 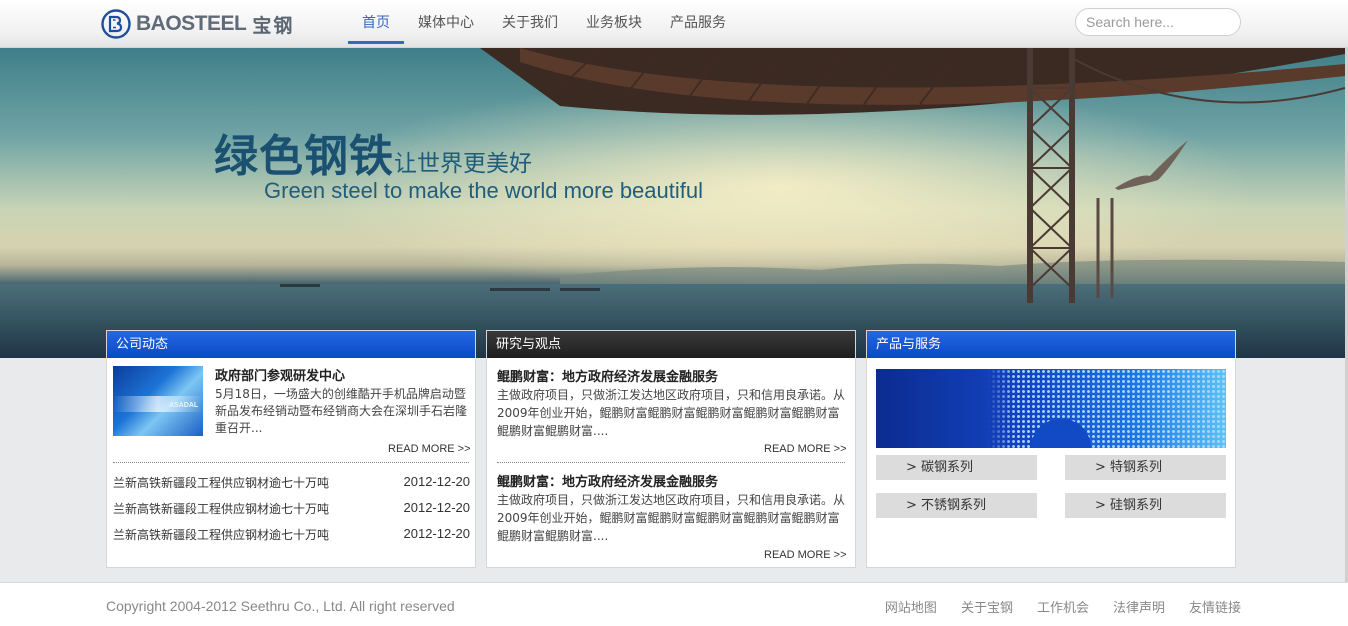 I want to click on banner-title-main: 绿色钢铁, so click(x=304, y=156).